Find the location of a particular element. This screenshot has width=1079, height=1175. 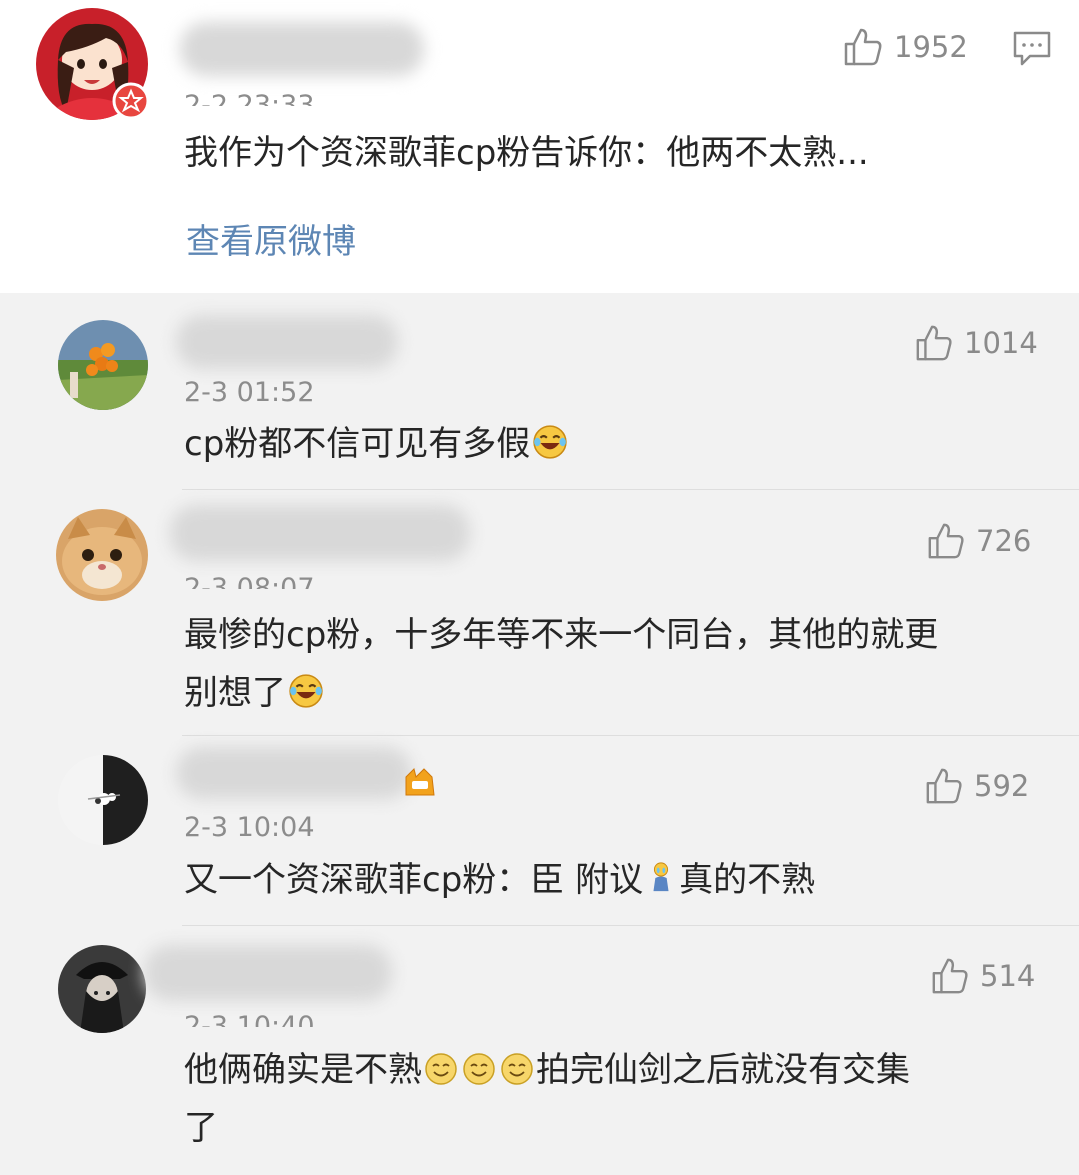

comment-text: 最惨的cp粉，十多年等不来一个同台，其他的就更 别想了 is located at coordinates (561, 664).